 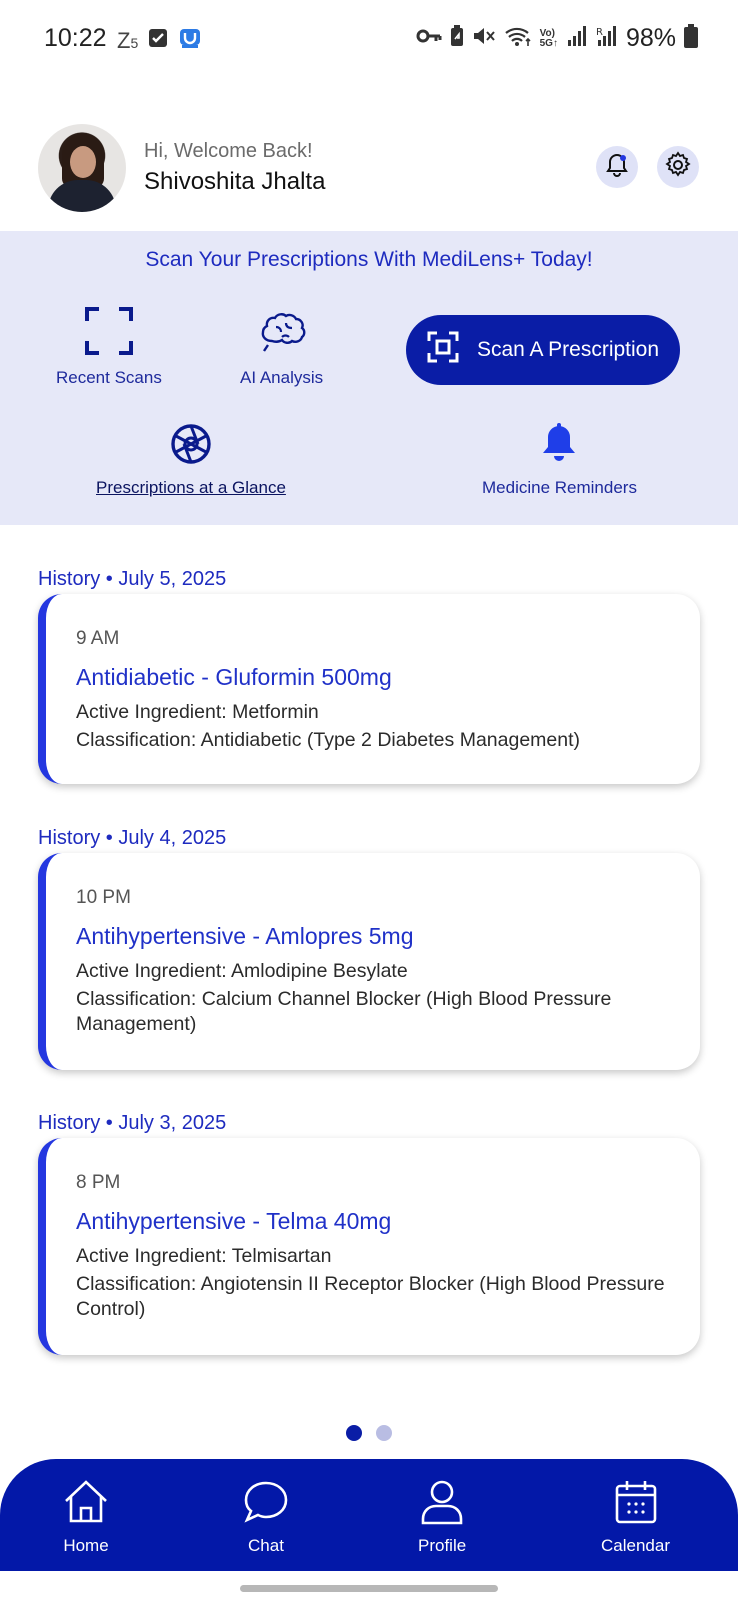 What do you see at coordinates (86, 1504) in the screenshot?
I see `home-icon` at bounding box center [86, 1504].